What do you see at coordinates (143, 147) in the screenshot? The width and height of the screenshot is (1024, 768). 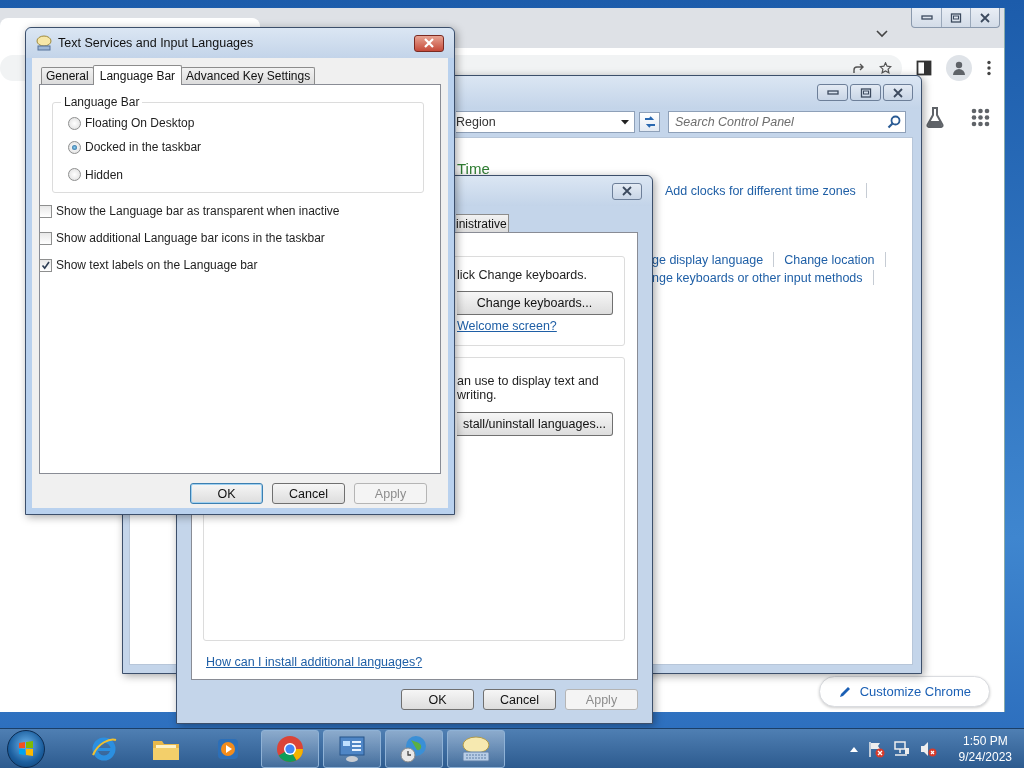 I see `option-label: Docked in the taskbar` at bounding box center [143, 147].